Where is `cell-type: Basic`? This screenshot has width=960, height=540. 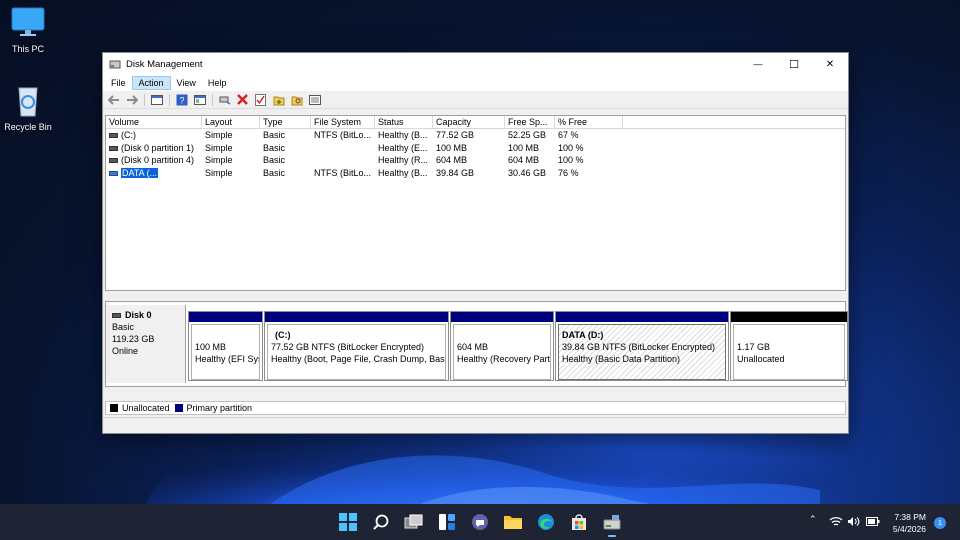 cell-type: Basic is located at coordinates (274, 147).